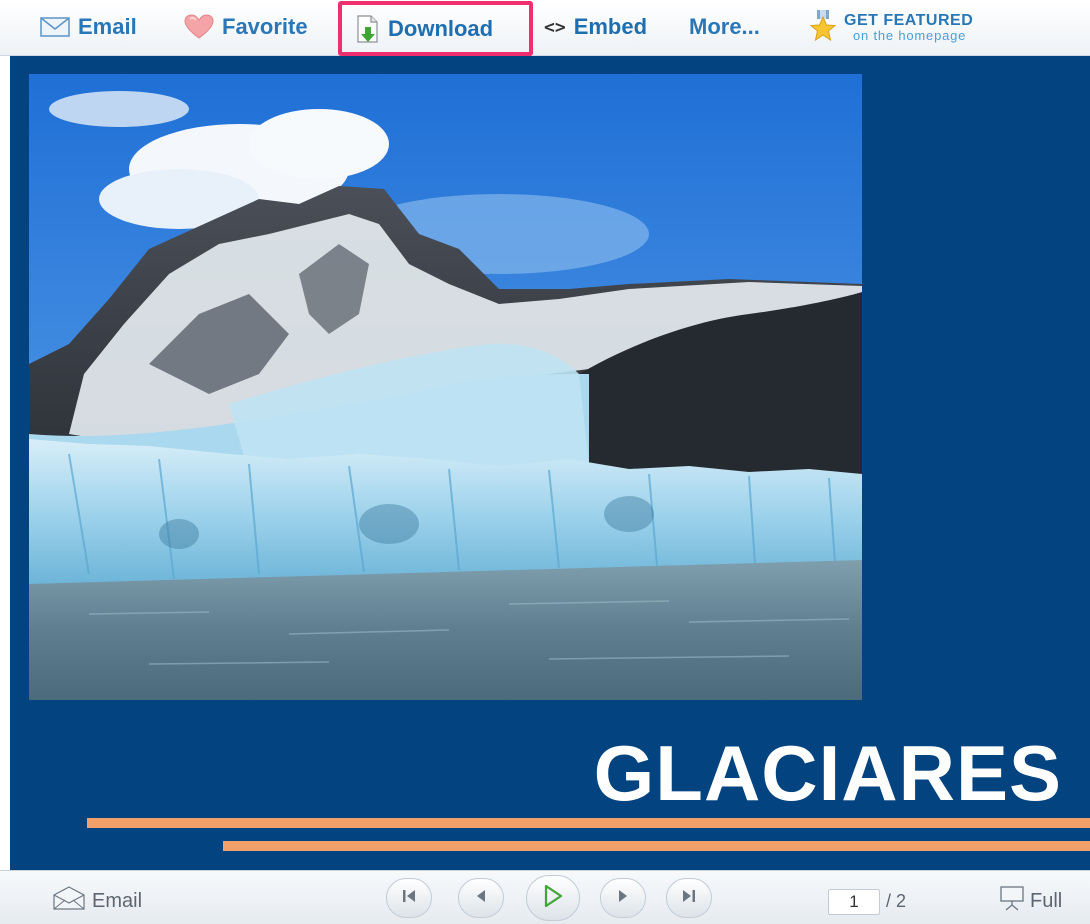 The image size is (1090, 924). Describe the element at coordinates (55, 27) in the screenshot. I see `envelope-icon` at that location.